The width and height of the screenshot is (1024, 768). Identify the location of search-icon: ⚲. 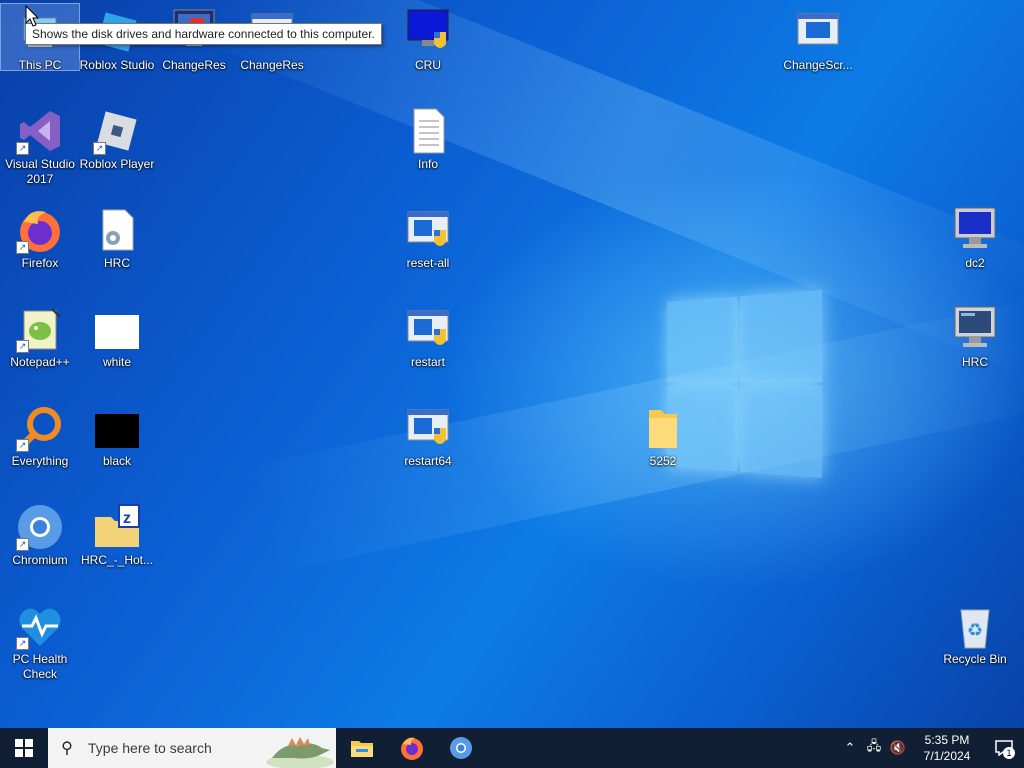
(67, 748).